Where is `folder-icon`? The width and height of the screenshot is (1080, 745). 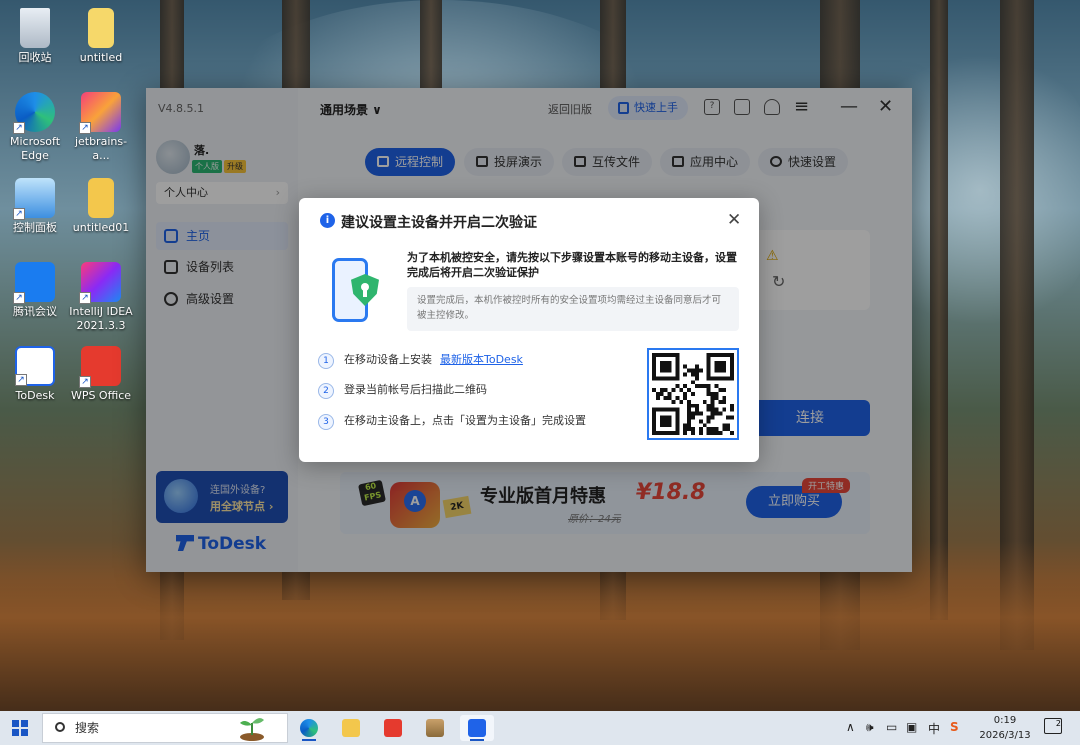
folder-icon is located at coordinates (101, 198).